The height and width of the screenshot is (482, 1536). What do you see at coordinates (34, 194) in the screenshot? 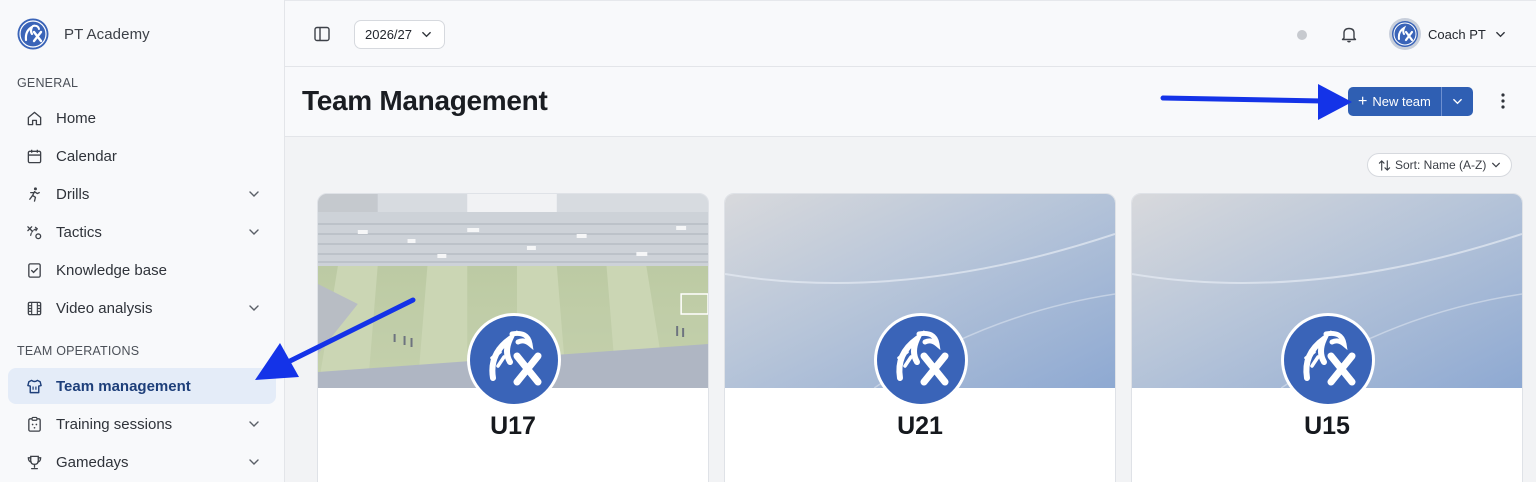
I see `running-icon` at bounding box center [34, 194].